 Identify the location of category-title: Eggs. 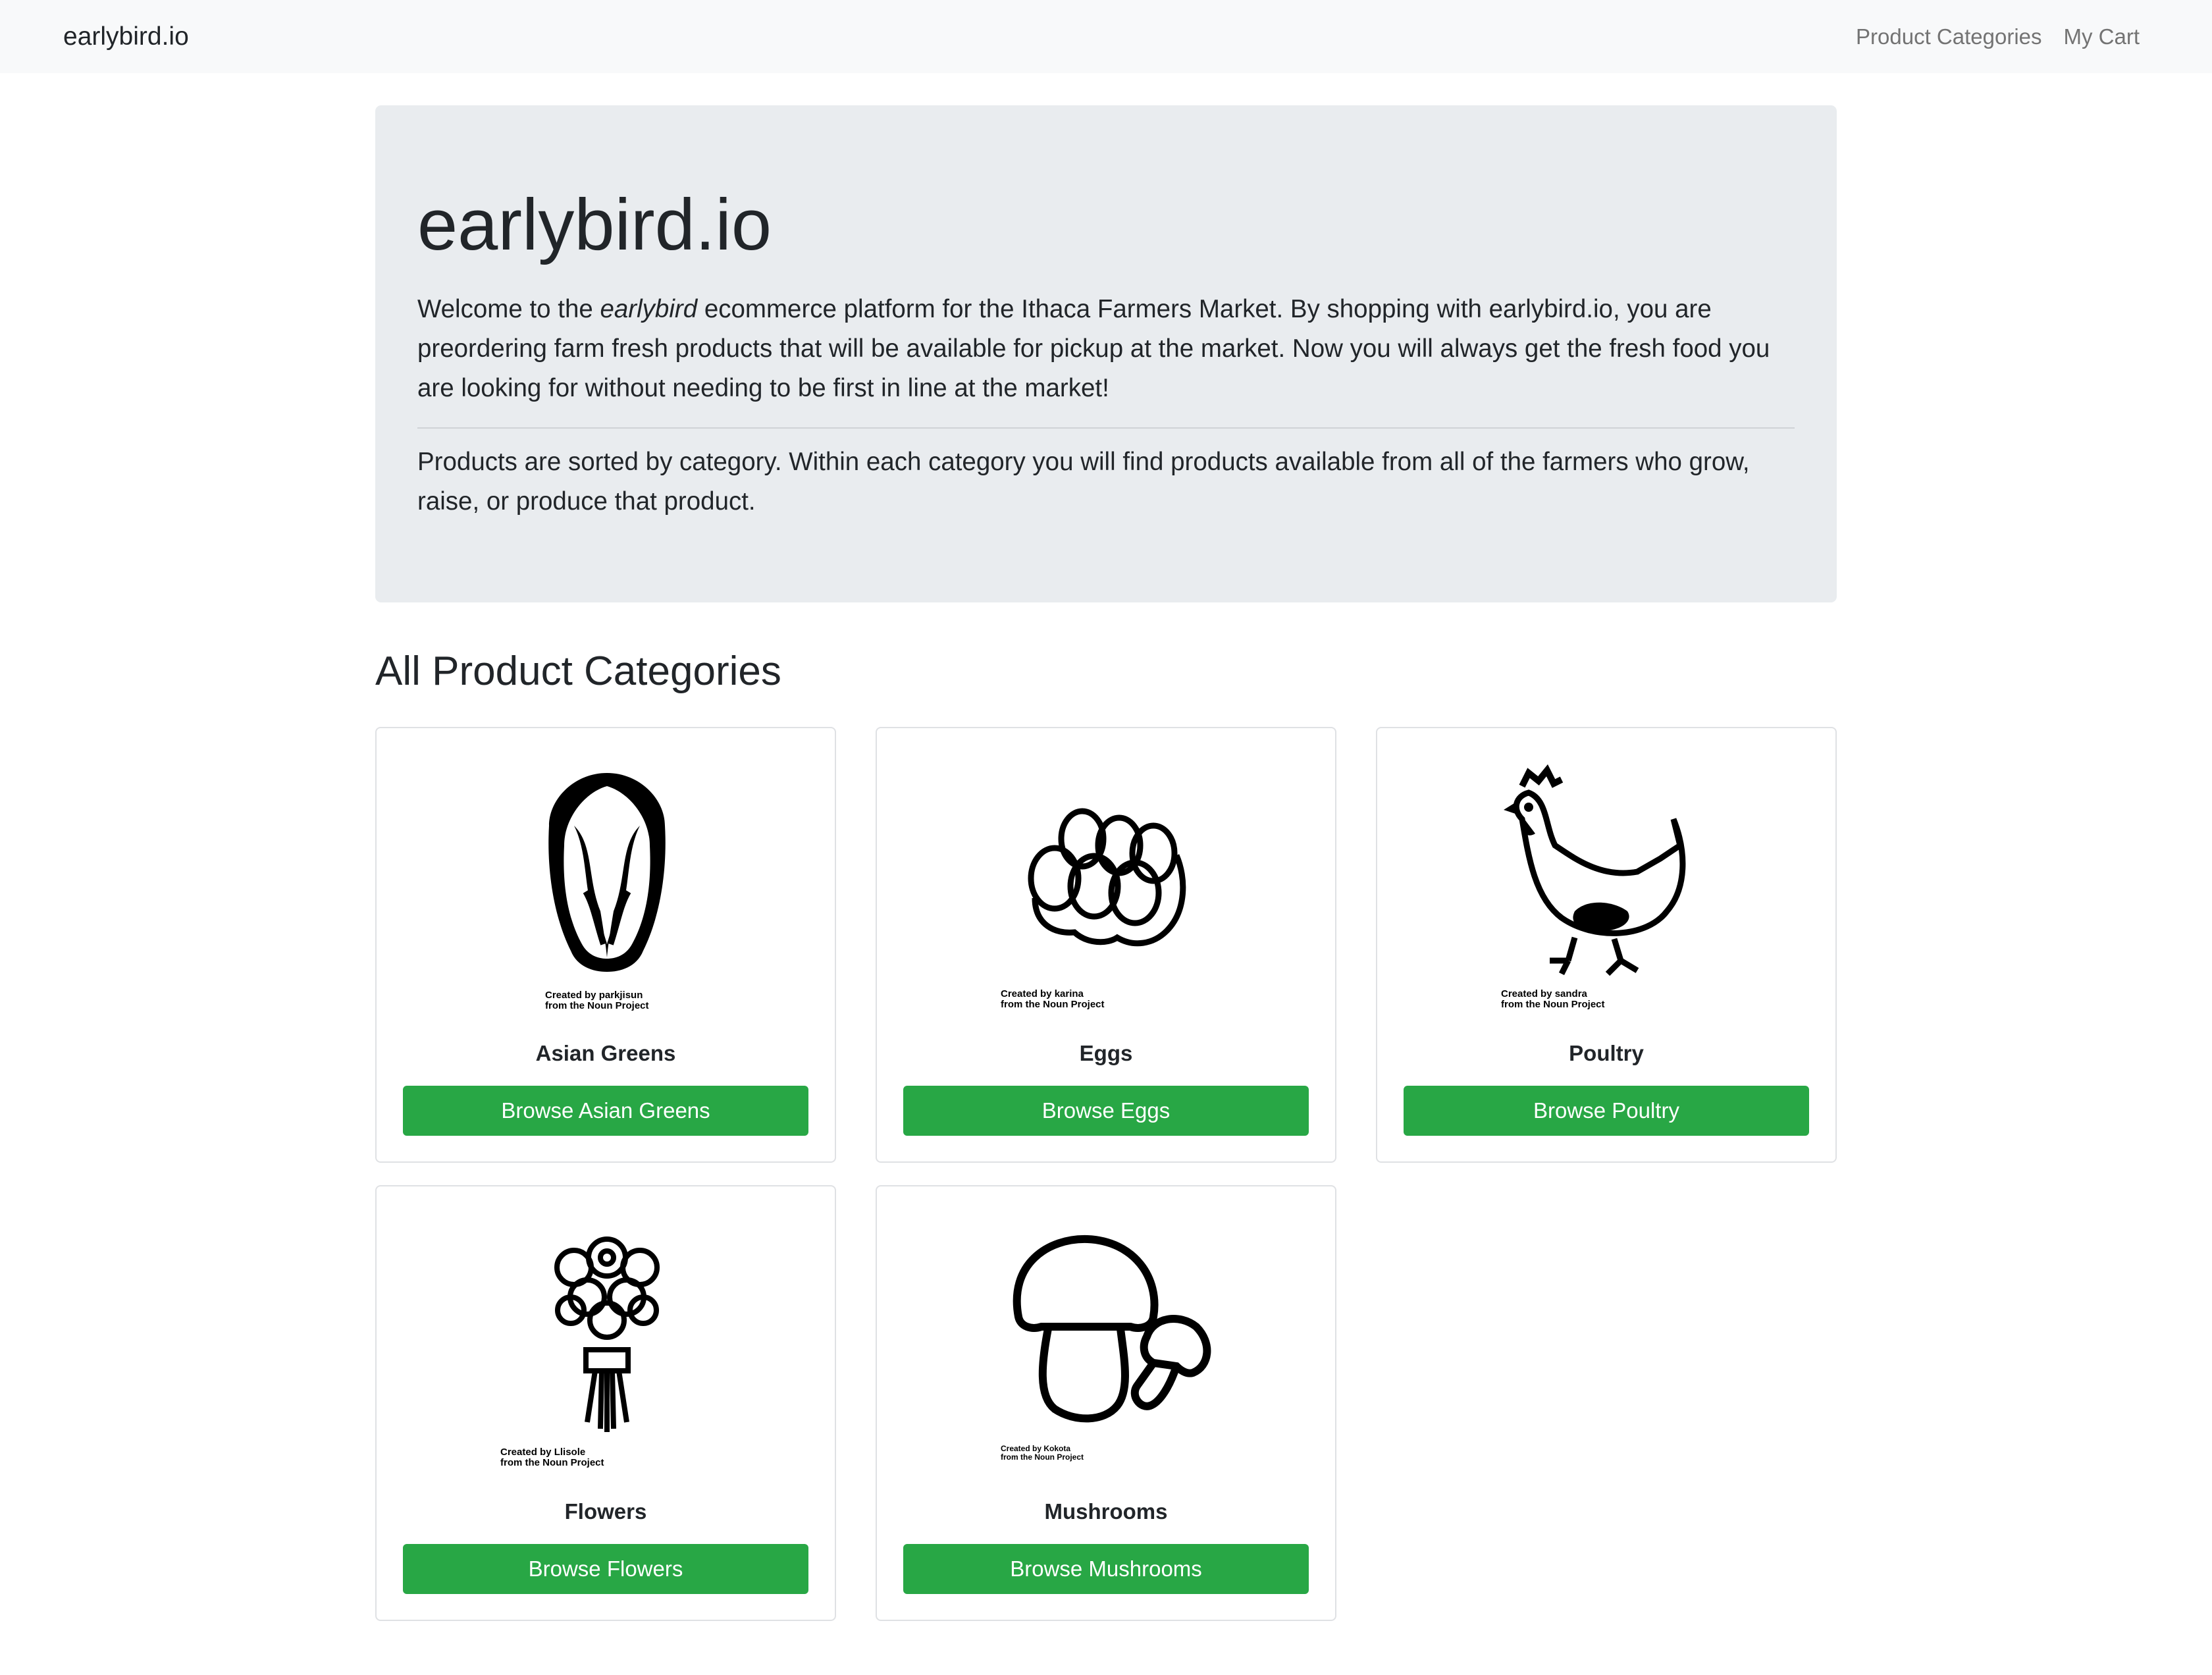
(1106, 1053).